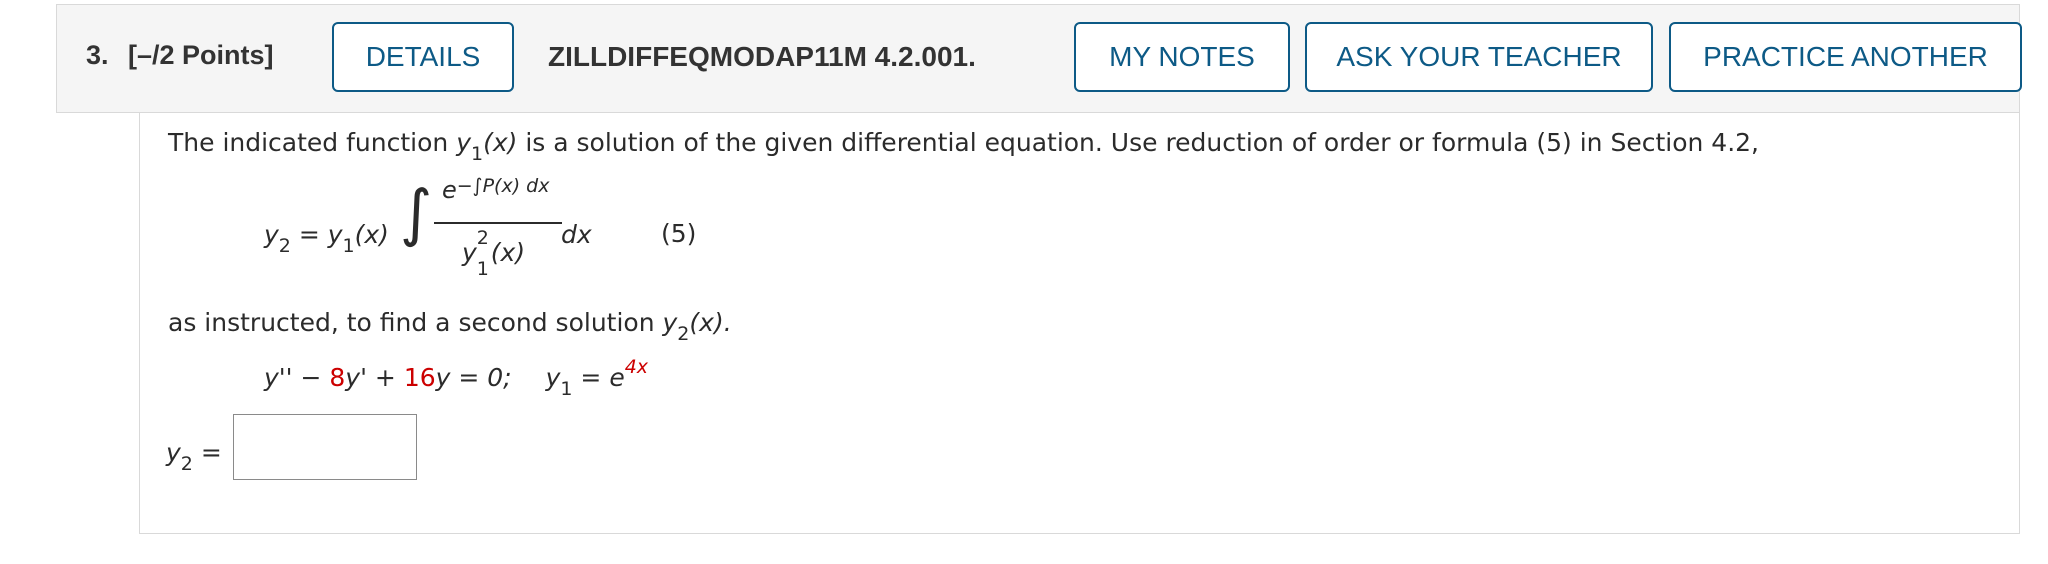 The image size is (2048, 564). Describe the element at coordinates (762, 56) in the screenshot. I see `problem-code: ZILLDIFFEQMODAP11M 4.2.001.` at that location.